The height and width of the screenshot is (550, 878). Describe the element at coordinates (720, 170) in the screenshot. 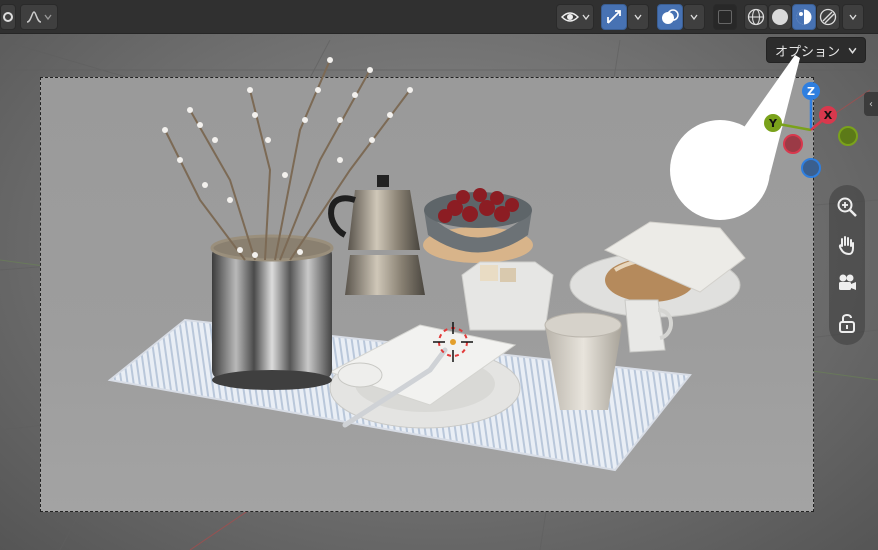

I see `callout-circle` at that location.